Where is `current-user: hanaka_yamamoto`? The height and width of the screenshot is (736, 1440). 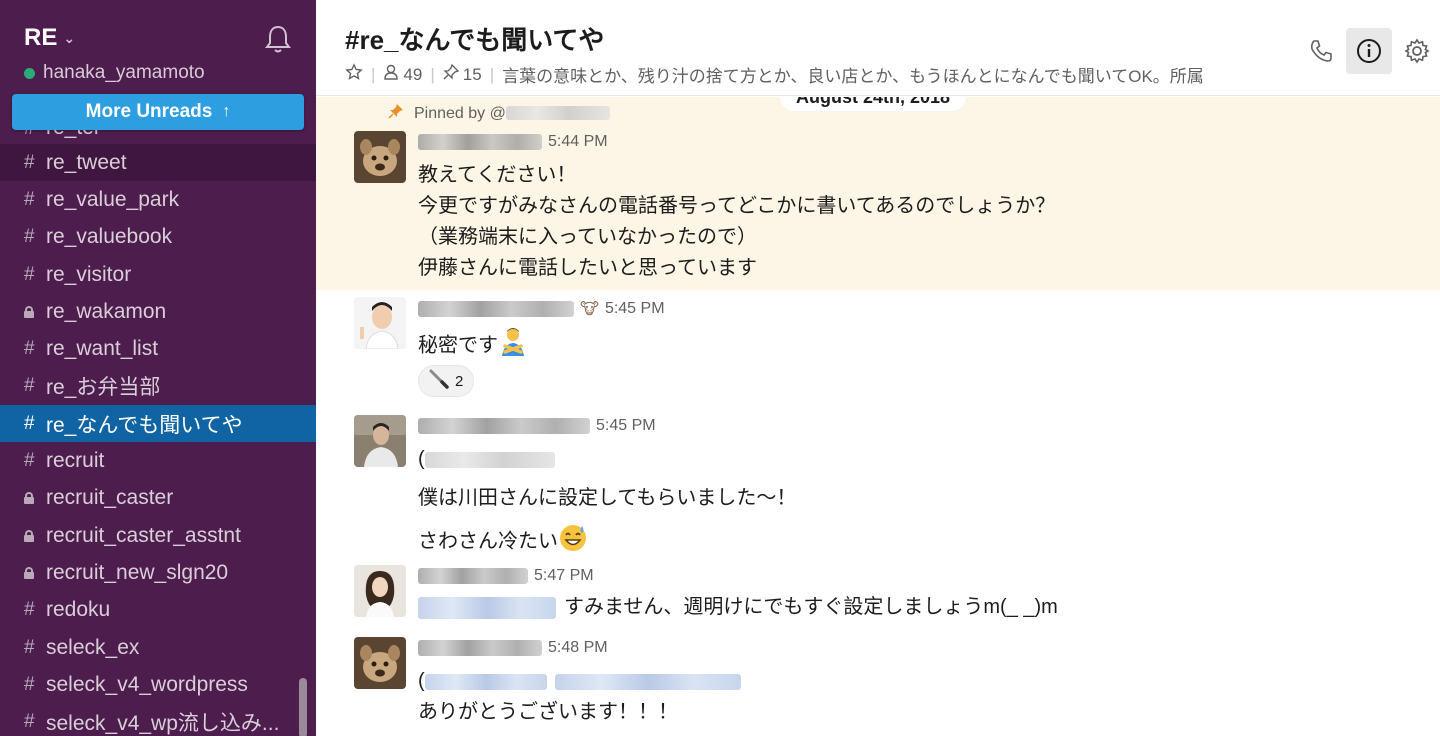
current-user: hanaka_yamamoto is located at coordinates (114, 73).